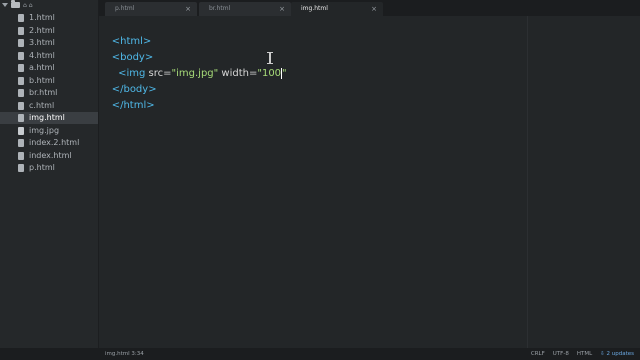  Describe the element at coordinates (245, 9) in the screenshot. I see `tab-br-html: br.html ×` at that location.